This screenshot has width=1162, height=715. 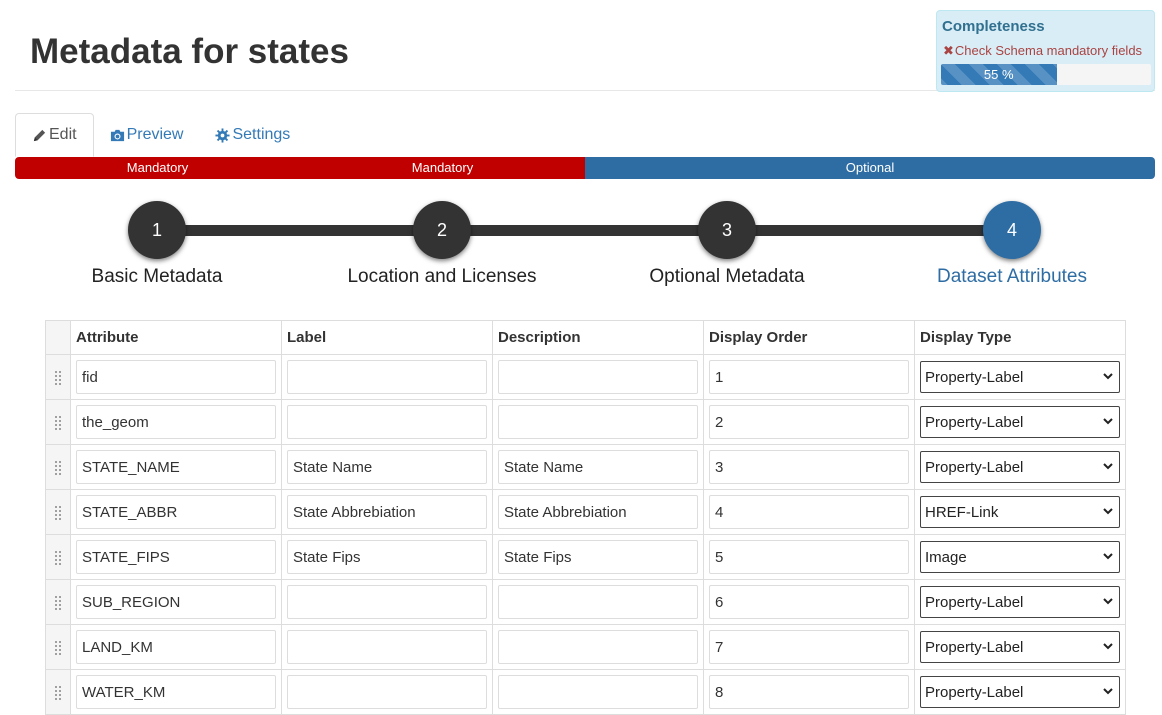 I want to click on wizard-step-3: 3, so click(x=727, y=230).